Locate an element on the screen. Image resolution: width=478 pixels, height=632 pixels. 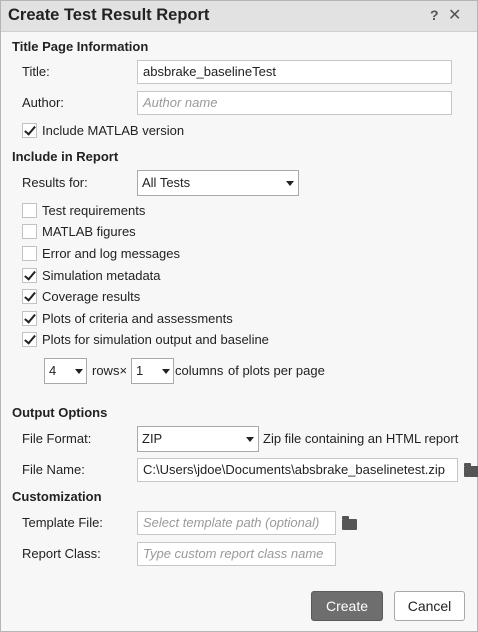
help-icon: ? is located at coordinates (434, 15).